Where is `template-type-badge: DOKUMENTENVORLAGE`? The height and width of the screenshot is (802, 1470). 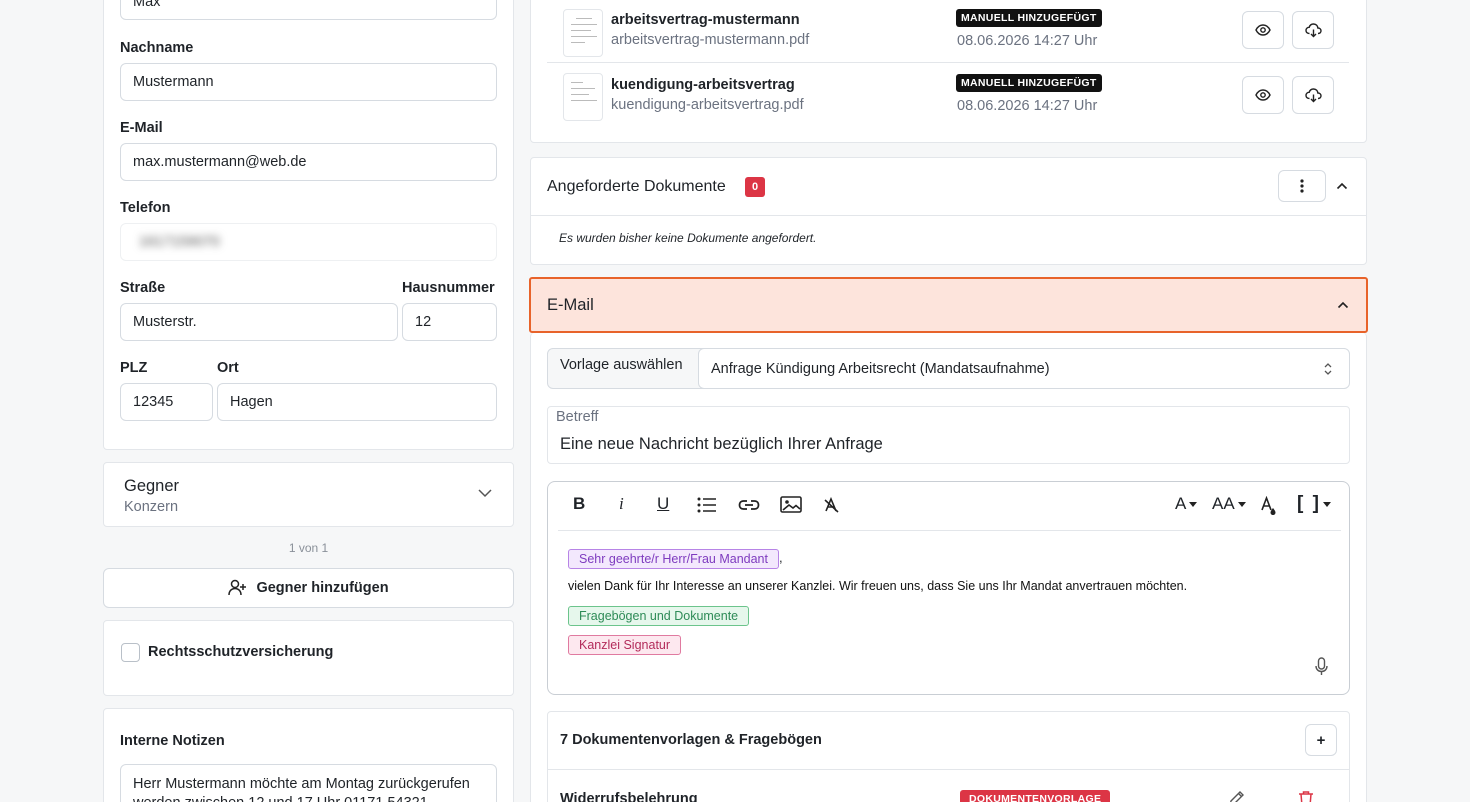
template-type-badge: DOKUMENTENVORLAGE is located at coordinates (1035, 796).